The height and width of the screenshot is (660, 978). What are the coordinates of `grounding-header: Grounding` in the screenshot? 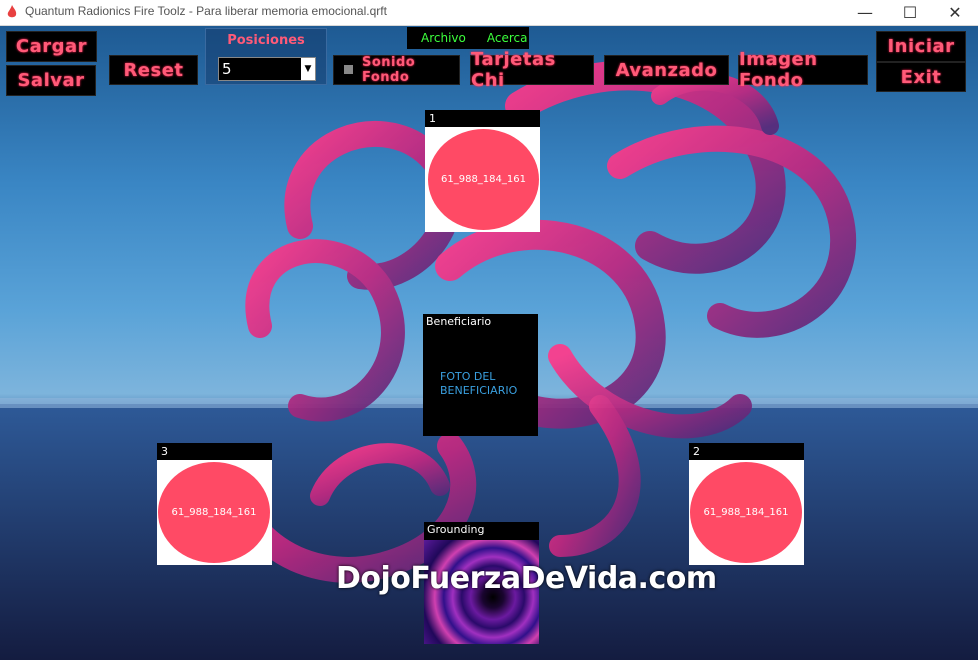 It's located at (456, 529).